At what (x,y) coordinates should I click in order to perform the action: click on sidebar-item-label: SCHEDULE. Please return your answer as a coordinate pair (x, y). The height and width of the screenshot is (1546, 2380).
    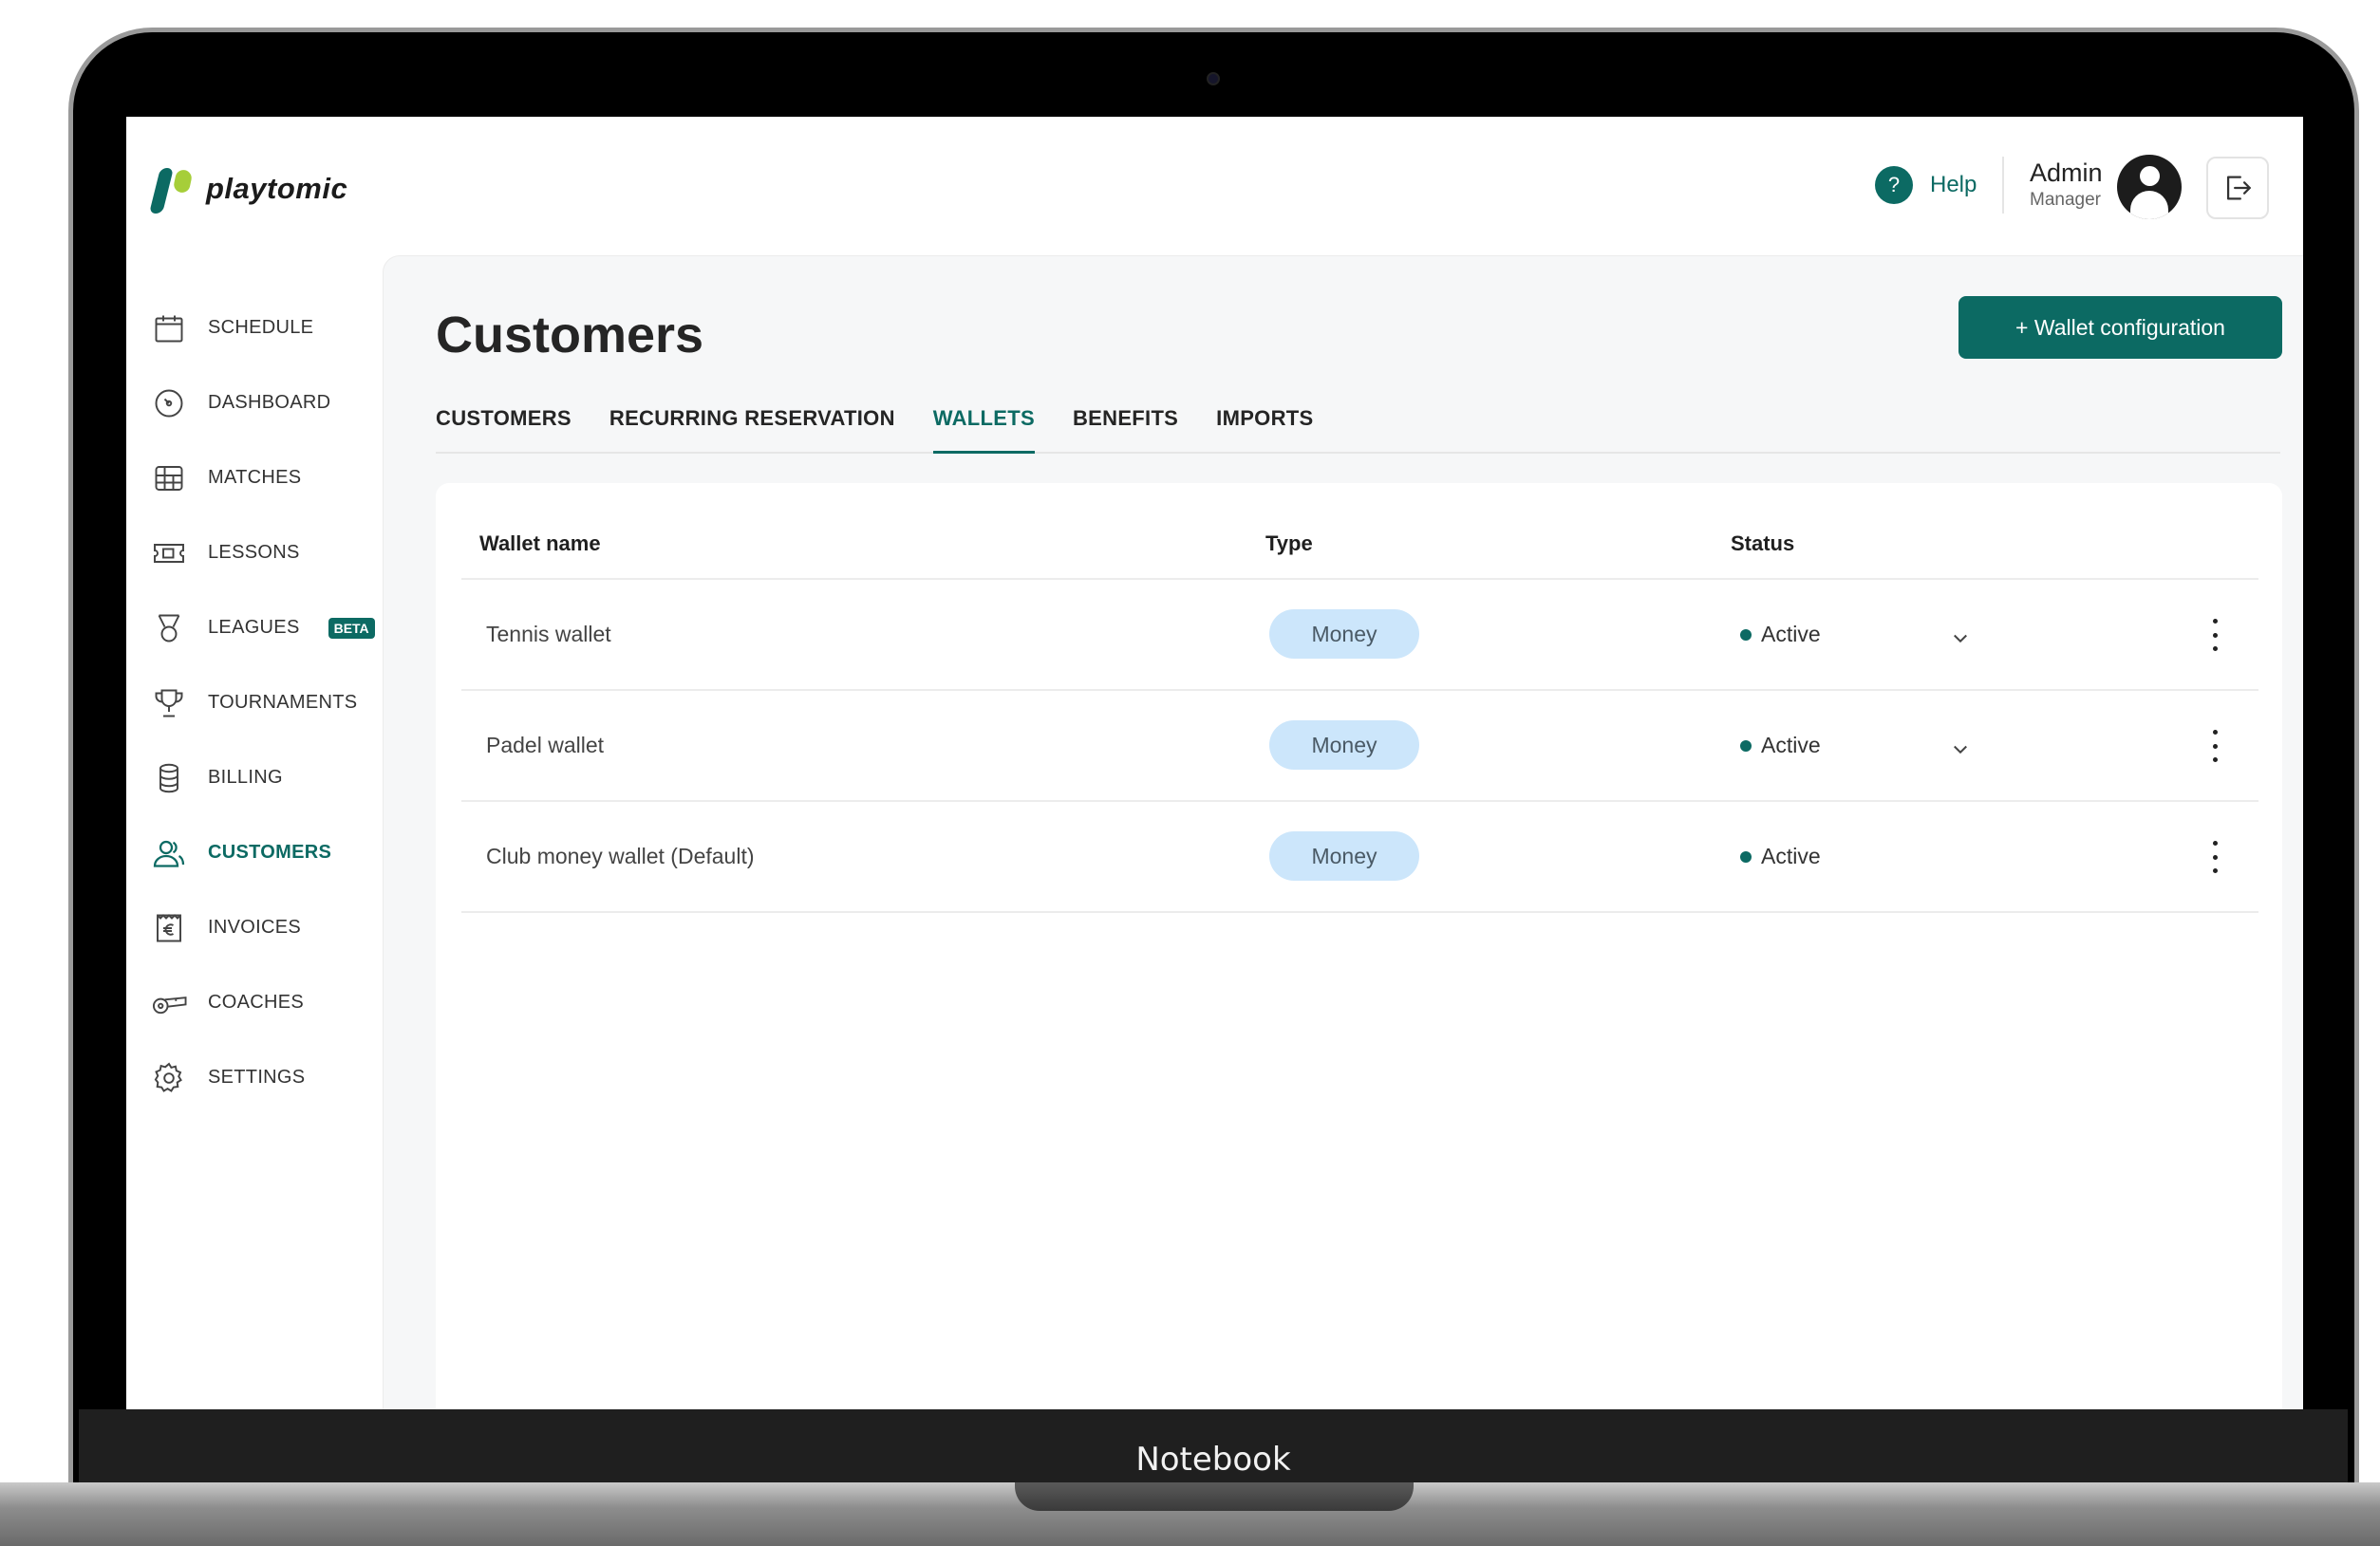
    Looking at the image, I should click on (261, 327).